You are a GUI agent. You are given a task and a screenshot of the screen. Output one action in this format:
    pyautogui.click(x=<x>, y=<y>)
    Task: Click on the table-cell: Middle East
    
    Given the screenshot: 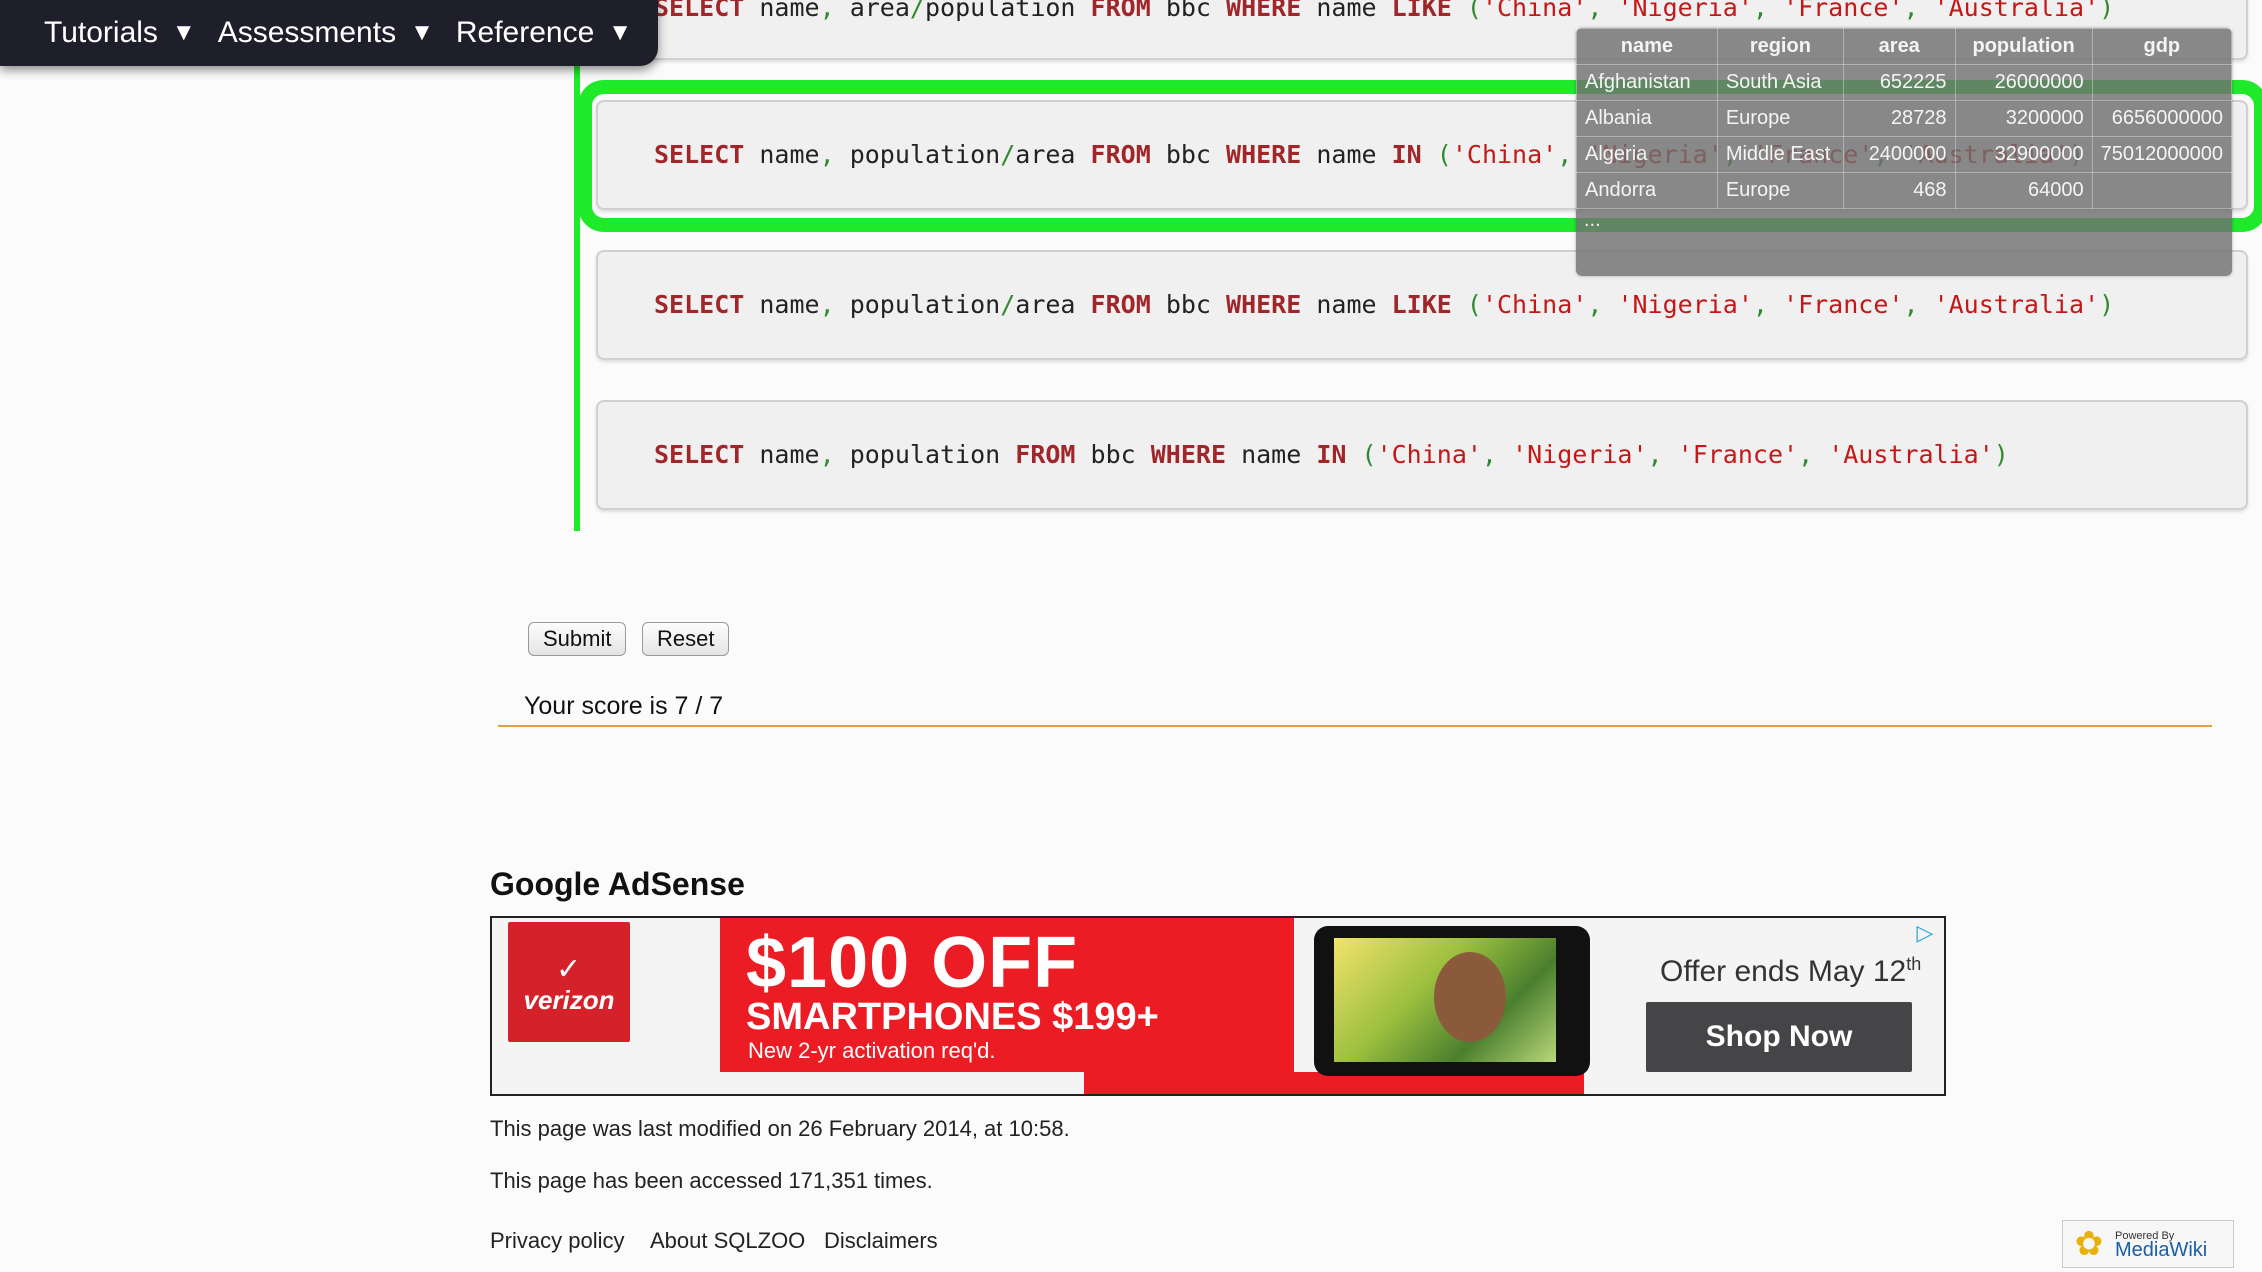 What is the action you would take?
    pyautogui.click(x=1780, y=154)
    